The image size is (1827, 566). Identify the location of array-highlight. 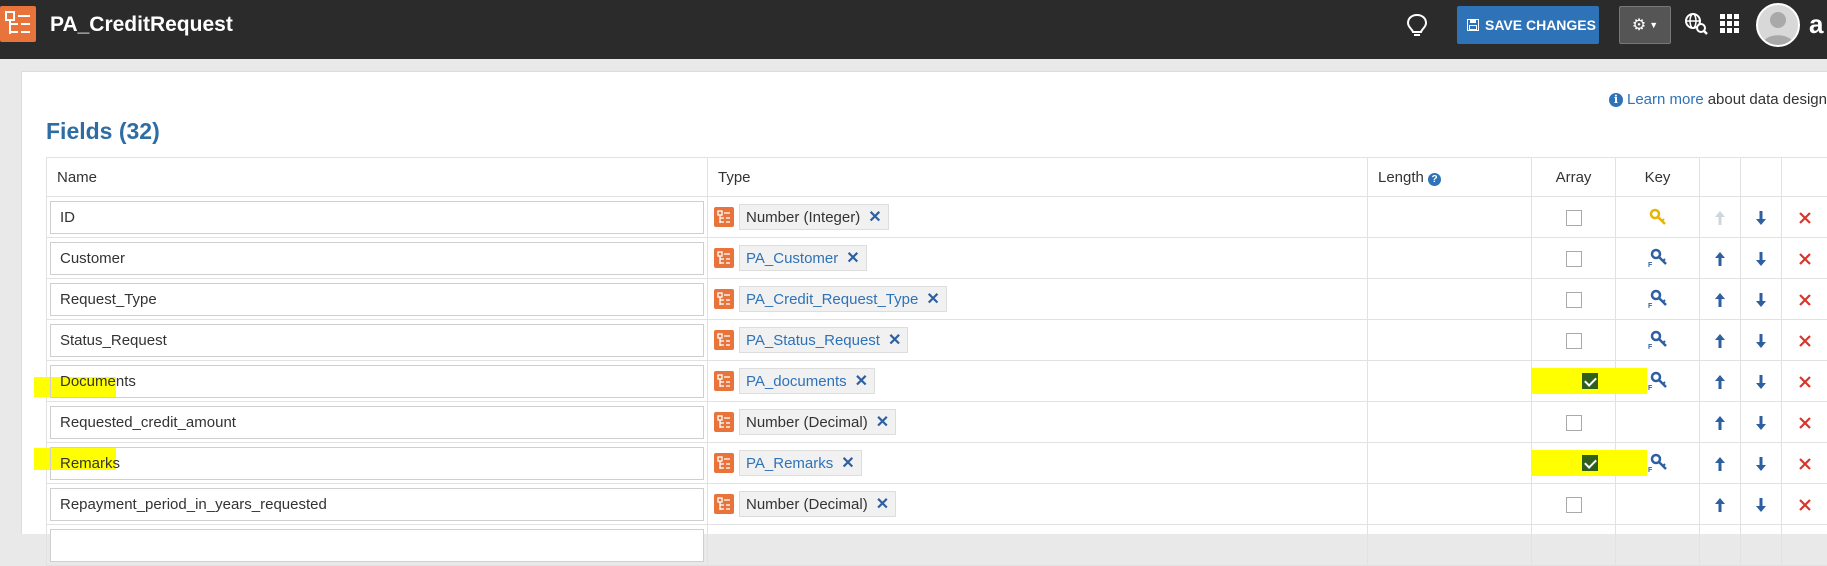
(1589, 381).